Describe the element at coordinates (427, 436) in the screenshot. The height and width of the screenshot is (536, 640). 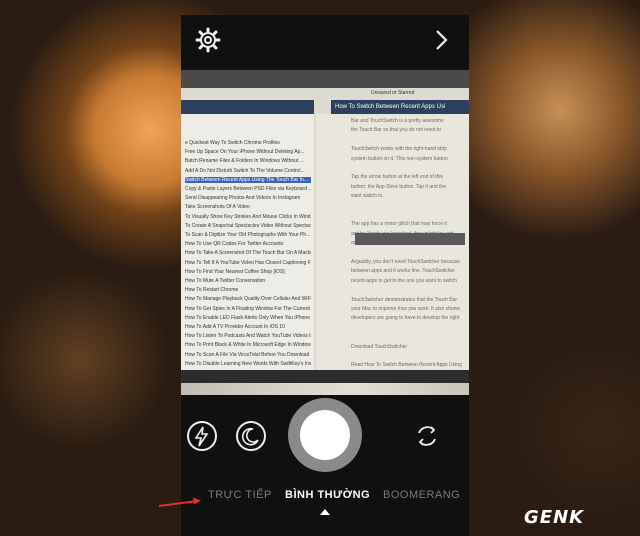
I see `switch-camera-icon` at that location.